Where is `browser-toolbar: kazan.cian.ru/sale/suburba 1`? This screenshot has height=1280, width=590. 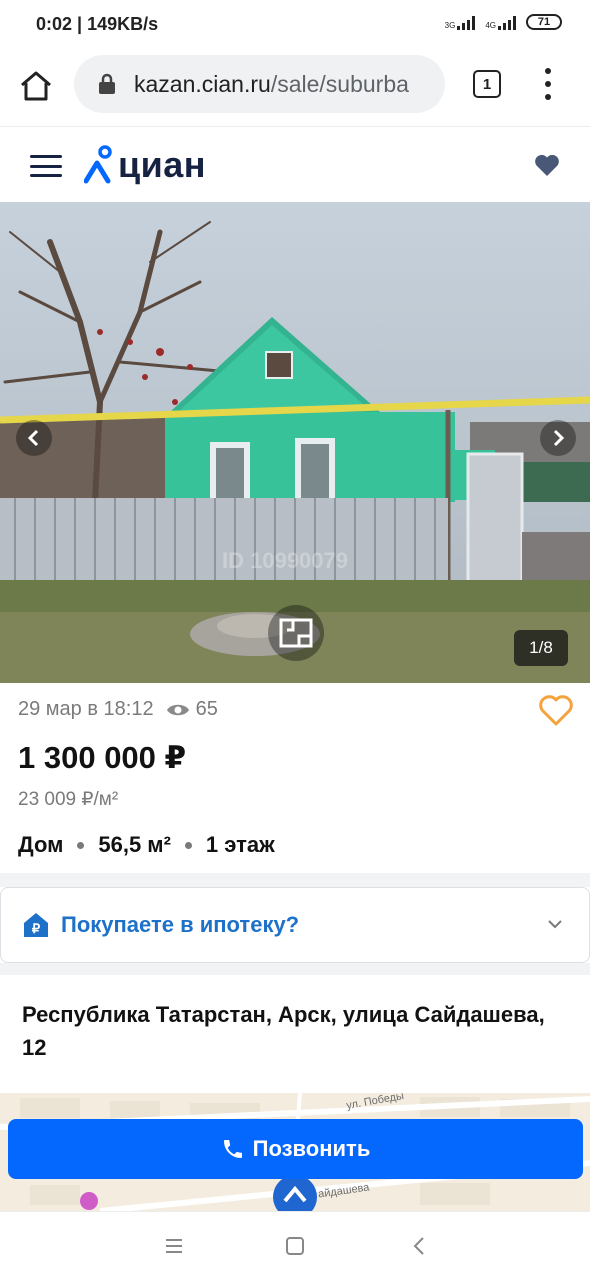 browser-toolbar: kazan.cian.ru/sale/suburba 1 is located at coordinates (295, 88).